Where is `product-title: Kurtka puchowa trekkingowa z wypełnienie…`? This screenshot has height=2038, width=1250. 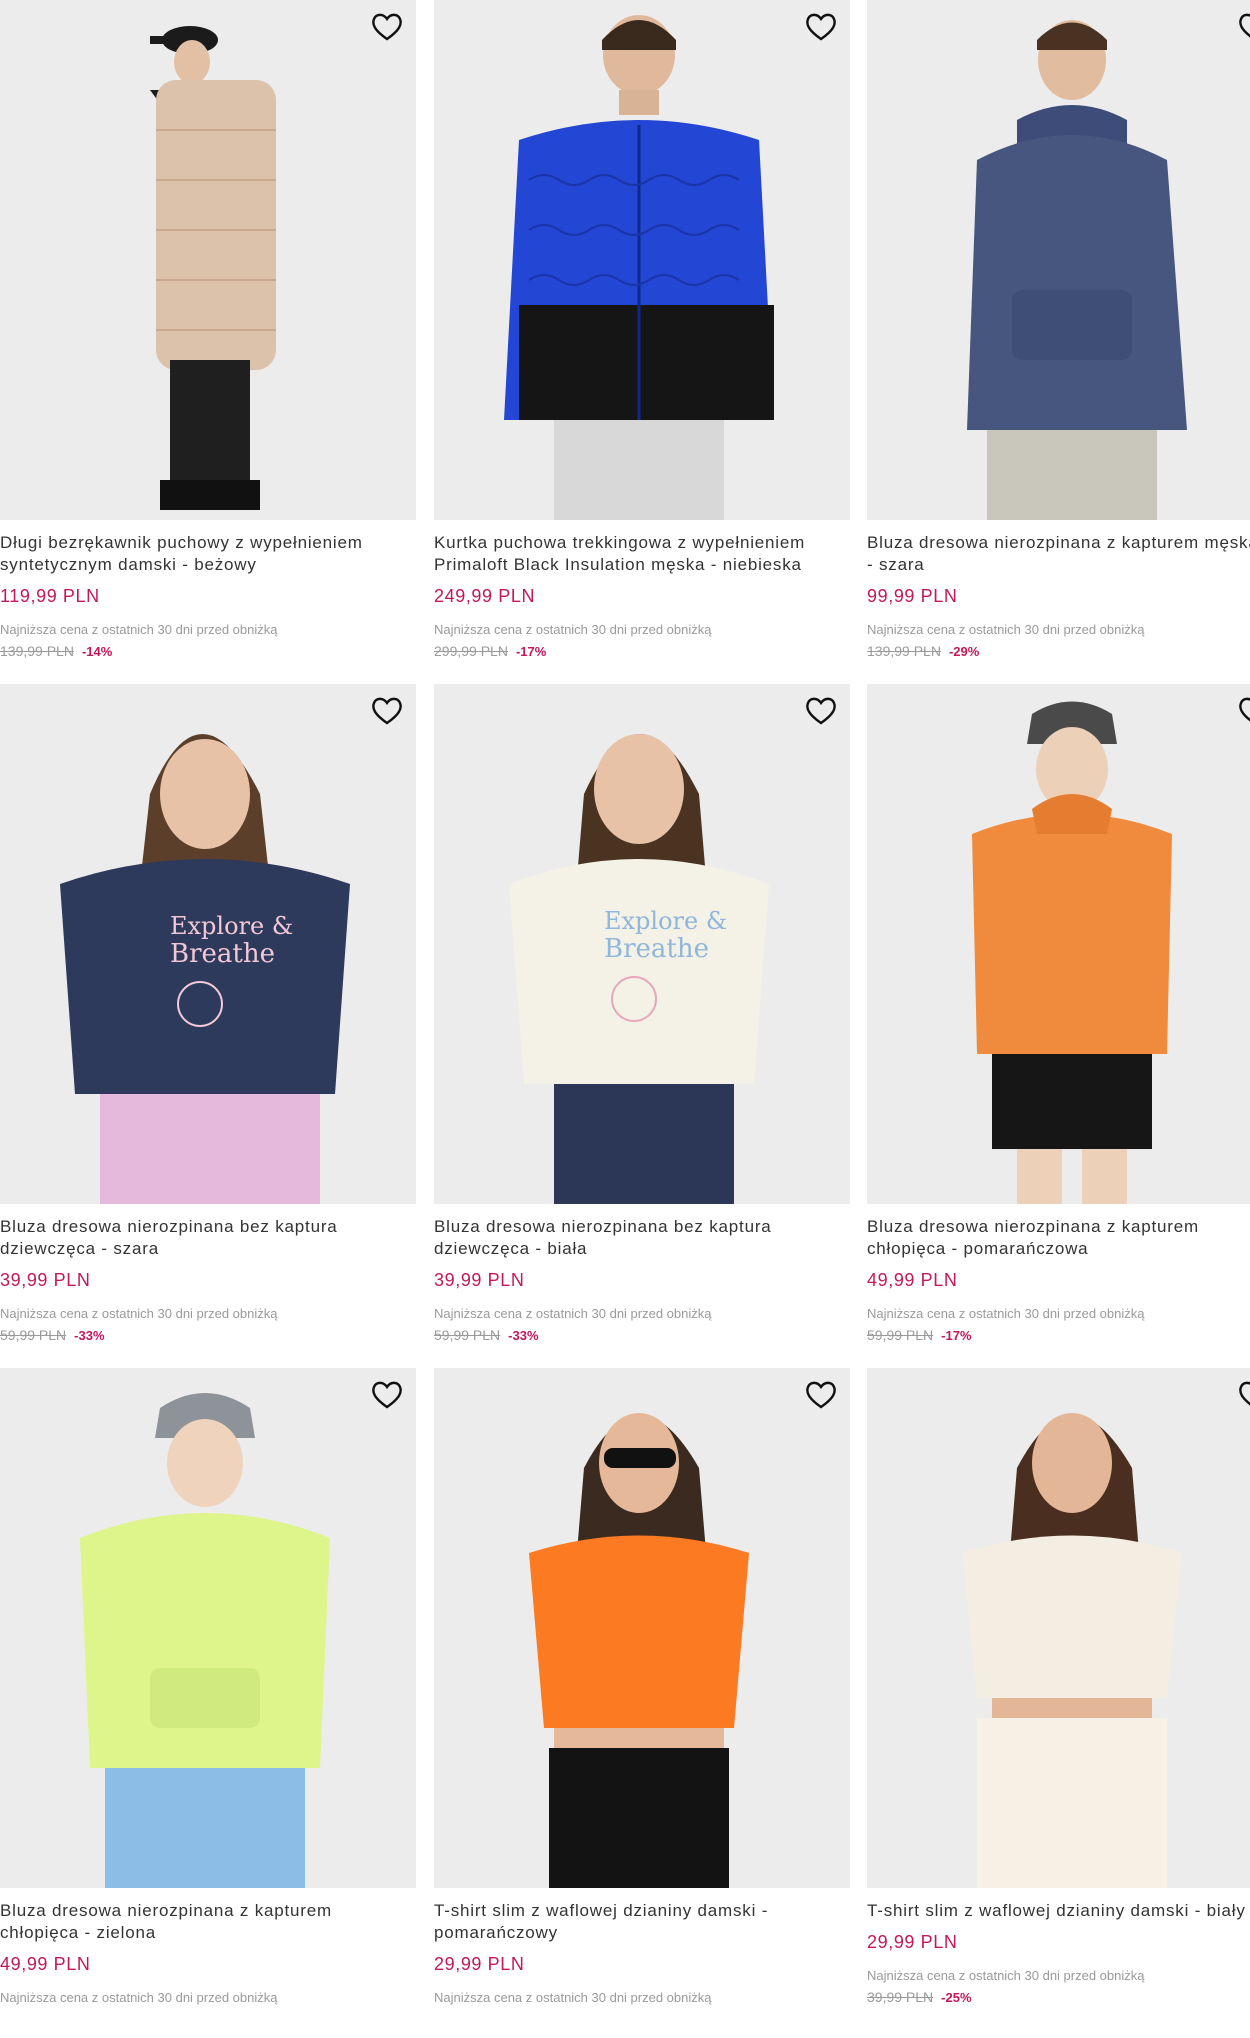
product-title: Kurtka puchowa trekkingowa z wypełnienie… is located at coordinates (642, 554).